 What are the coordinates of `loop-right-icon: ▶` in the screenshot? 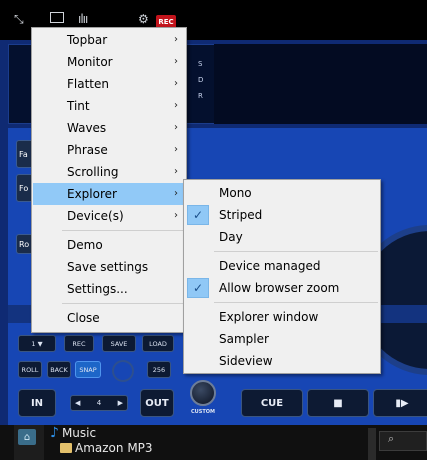 It's located at (120, 403).